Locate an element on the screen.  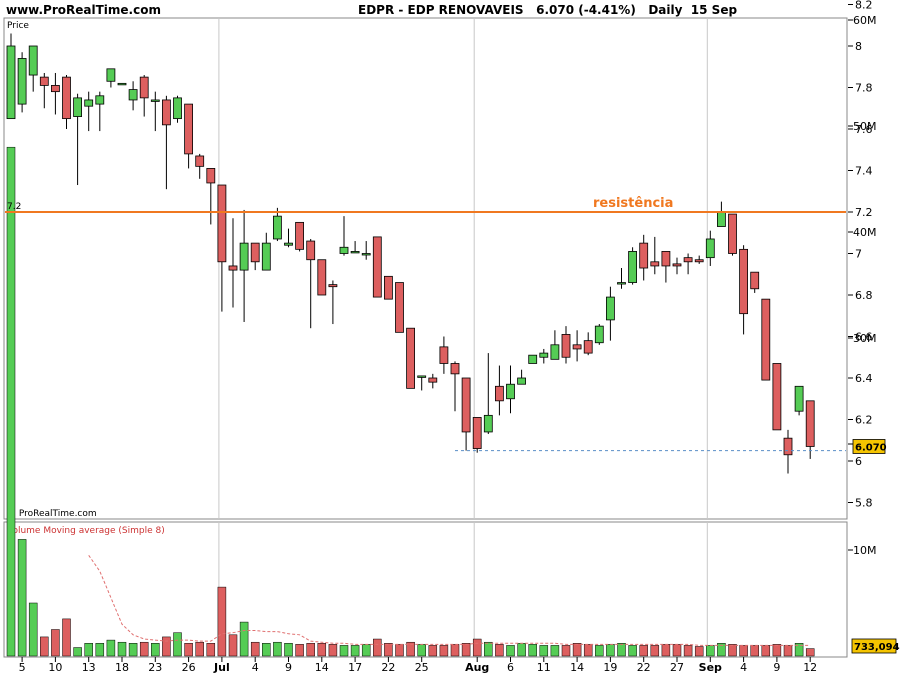
price-y-tick-label: 6.8 is located at coordinates (864, 295).